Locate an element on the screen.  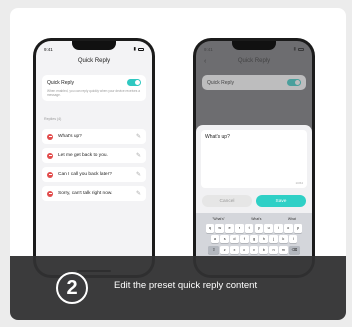
suggestion: "What's" is located at coordinates (218, 219).